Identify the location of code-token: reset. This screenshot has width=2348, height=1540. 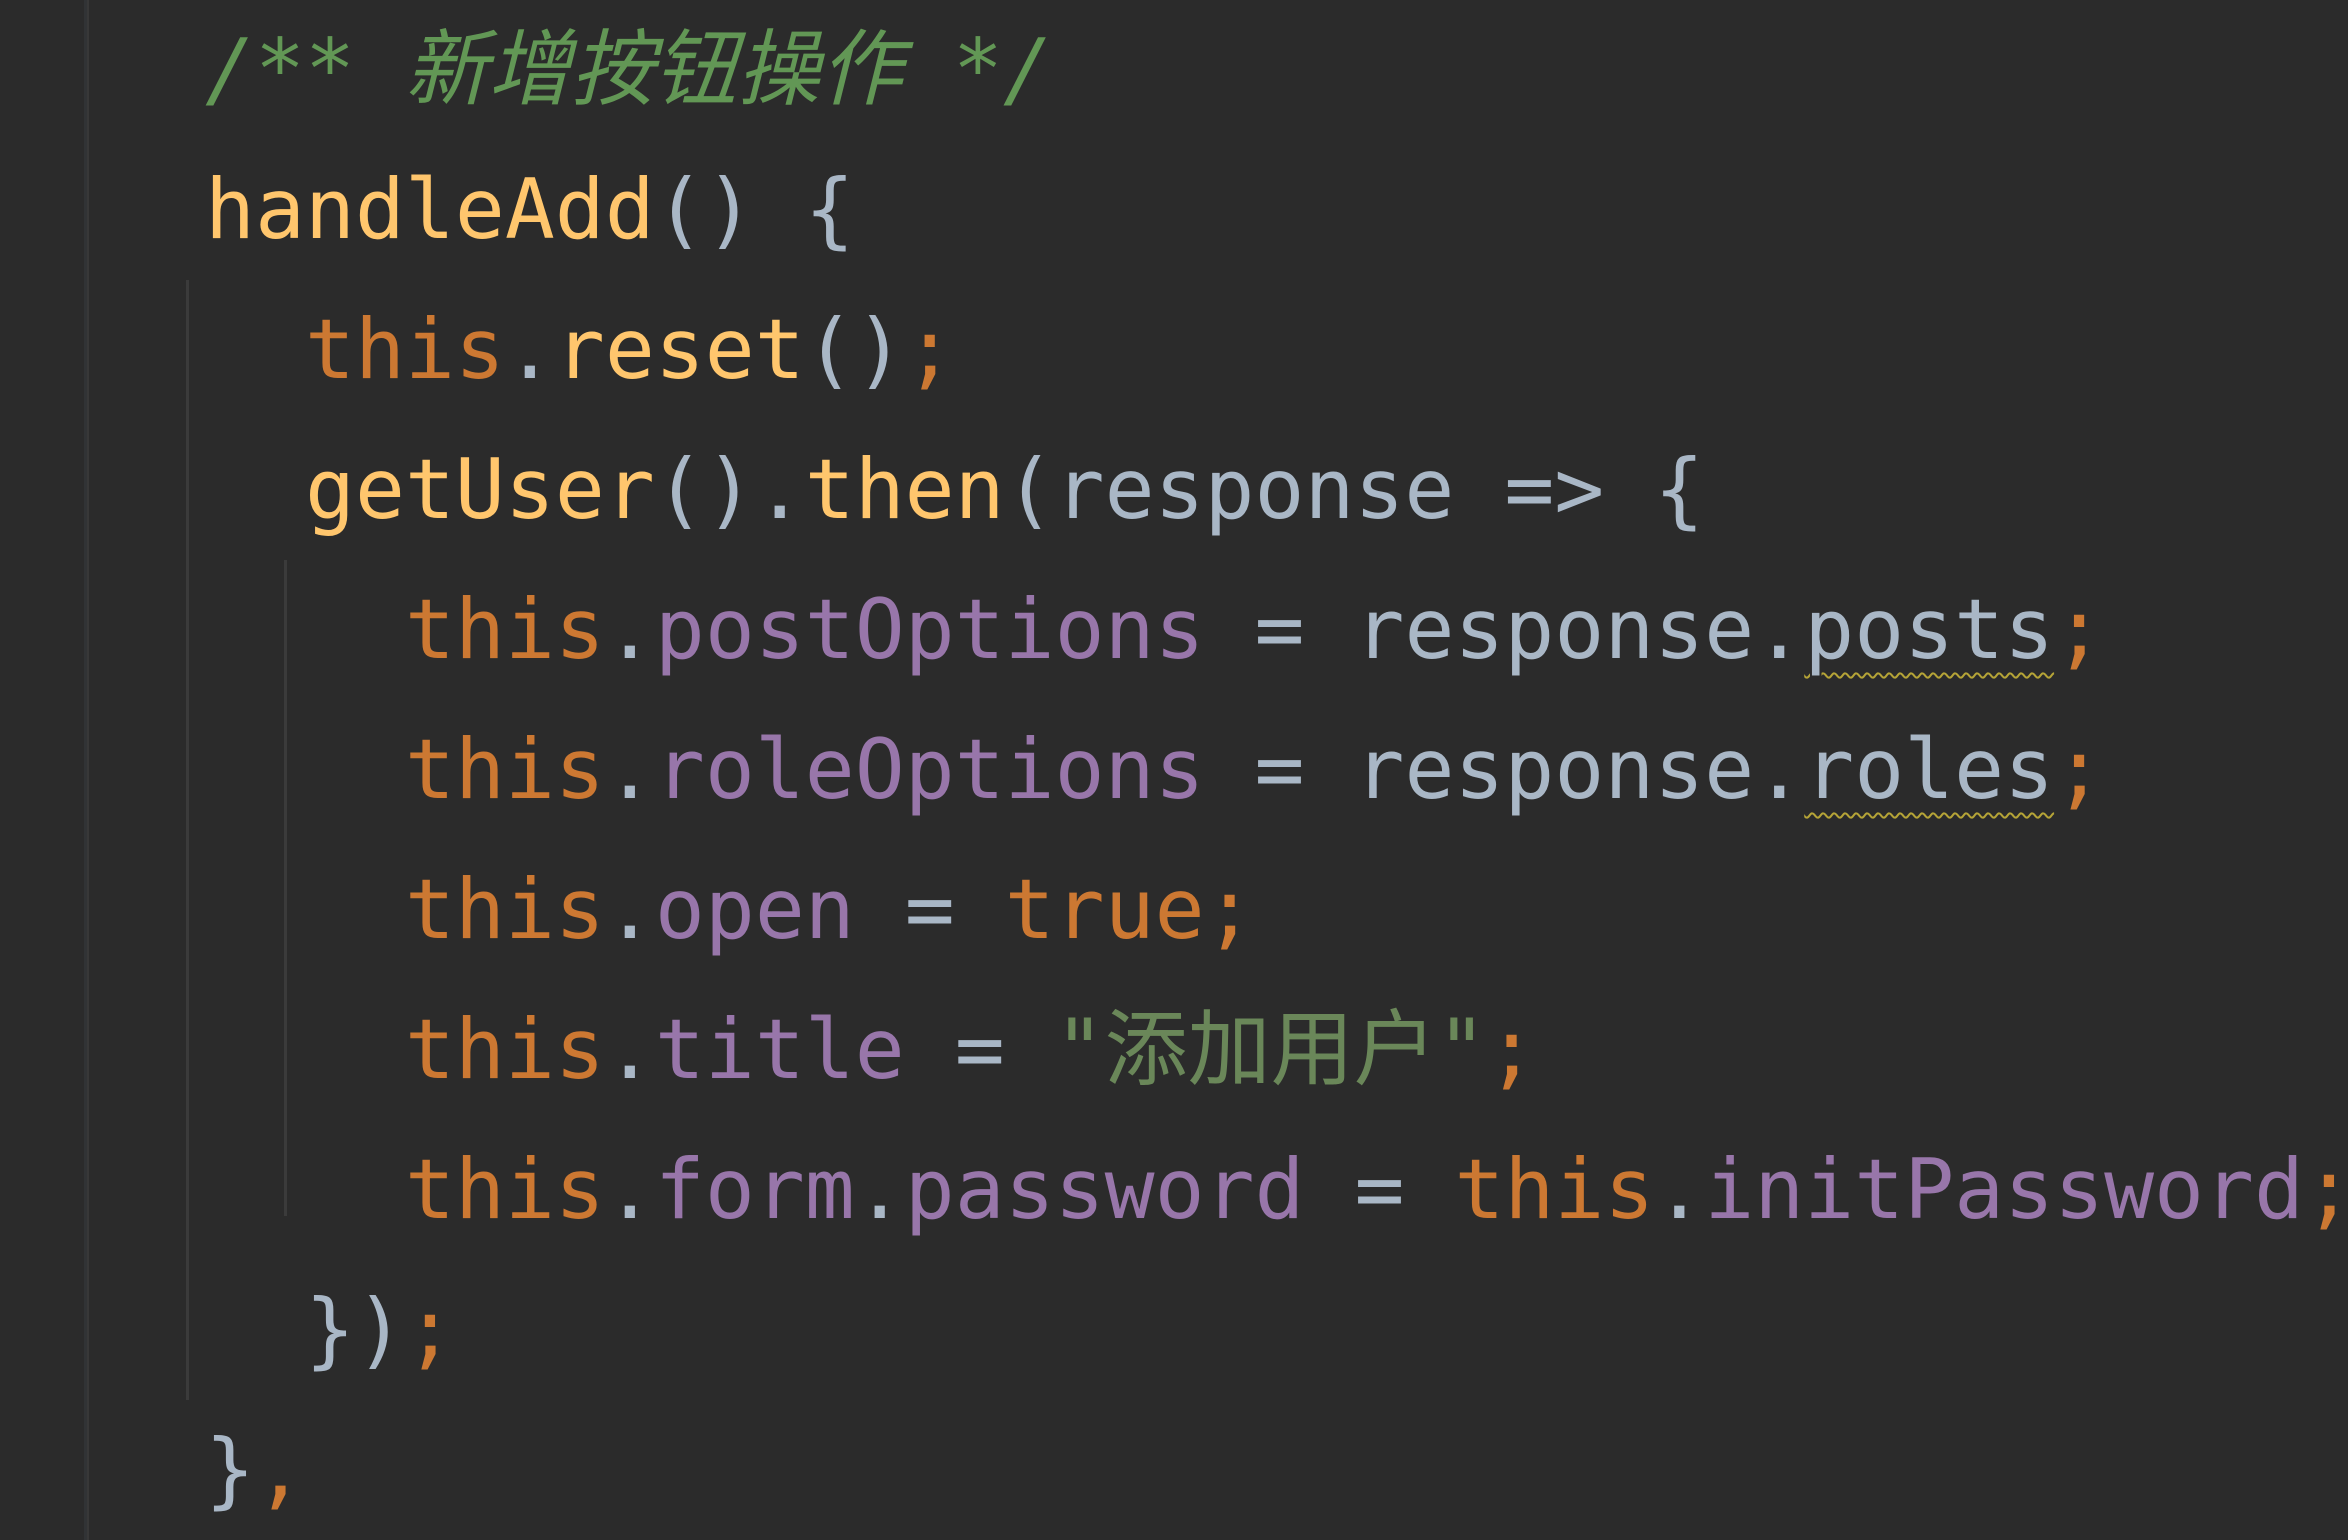
(679, 349).